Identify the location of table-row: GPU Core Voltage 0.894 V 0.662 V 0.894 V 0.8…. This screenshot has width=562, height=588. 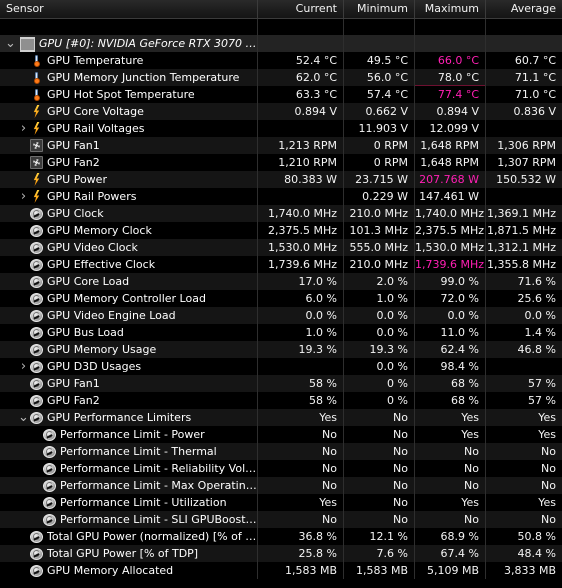
(281, 111).